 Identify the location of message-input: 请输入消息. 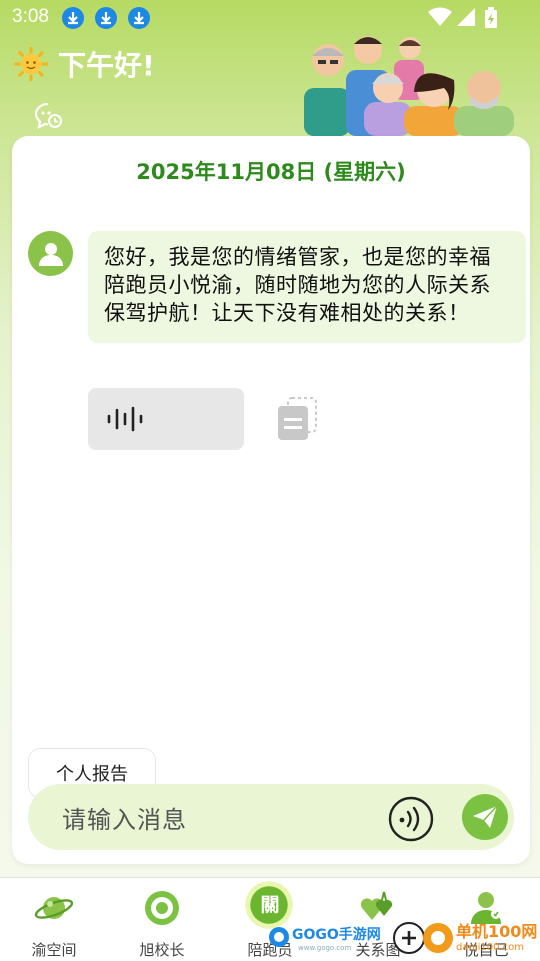
(124, 817).